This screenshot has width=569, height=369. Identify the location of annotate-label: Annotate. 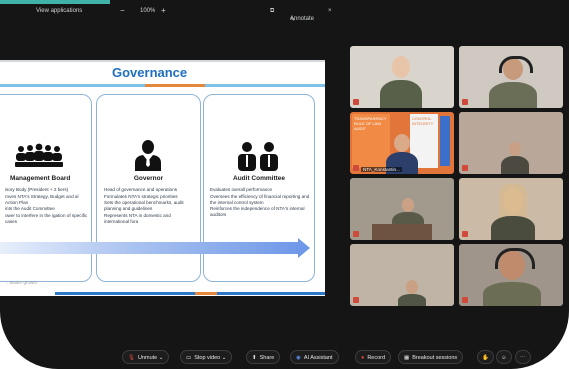
(302, 19).